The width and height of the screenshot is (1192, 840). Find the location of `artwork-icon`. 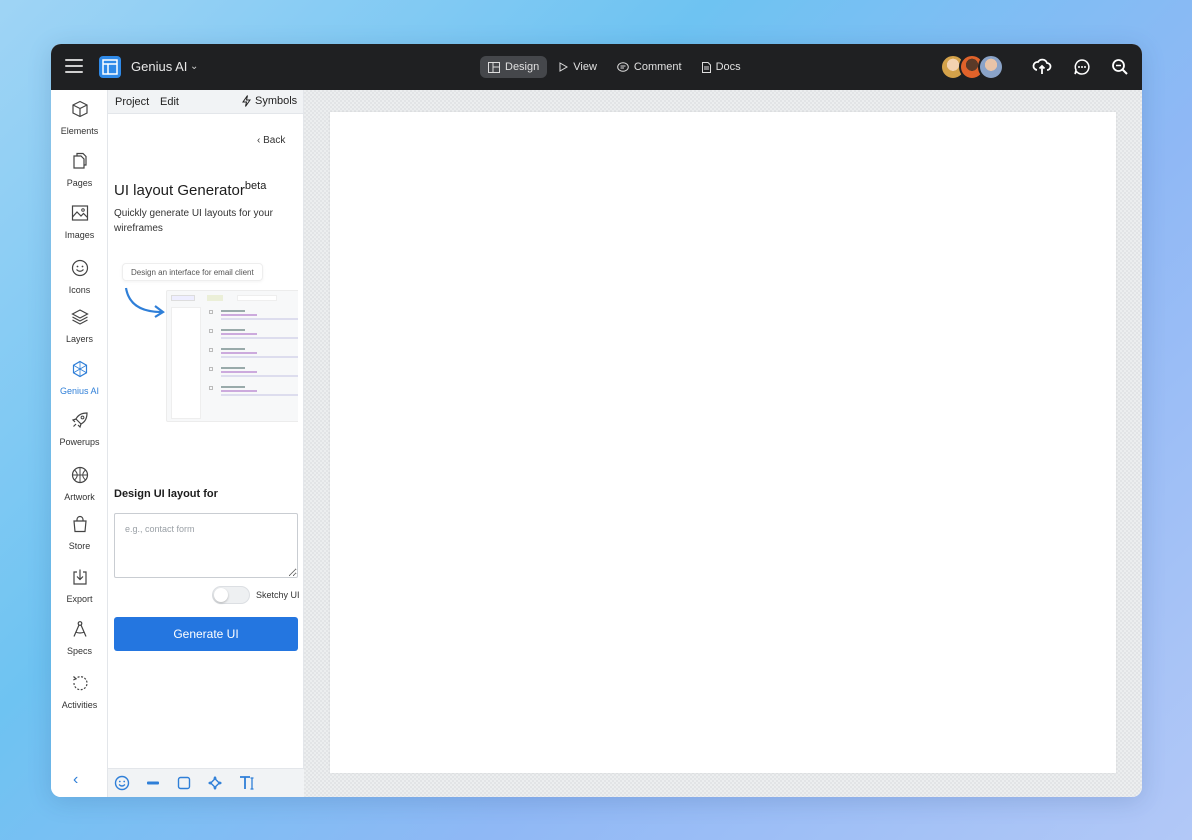

artwork-icon is located at coordinates (79, 475).